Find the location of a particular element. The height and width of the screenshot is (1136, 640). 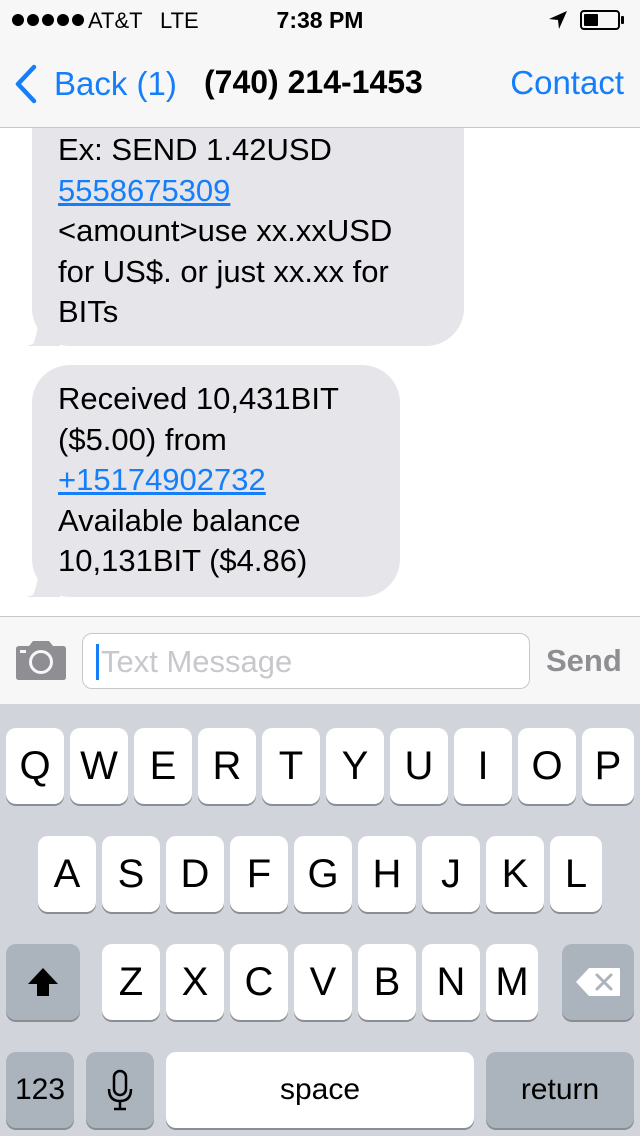

key-c: C is located at coordinates (259, 982).